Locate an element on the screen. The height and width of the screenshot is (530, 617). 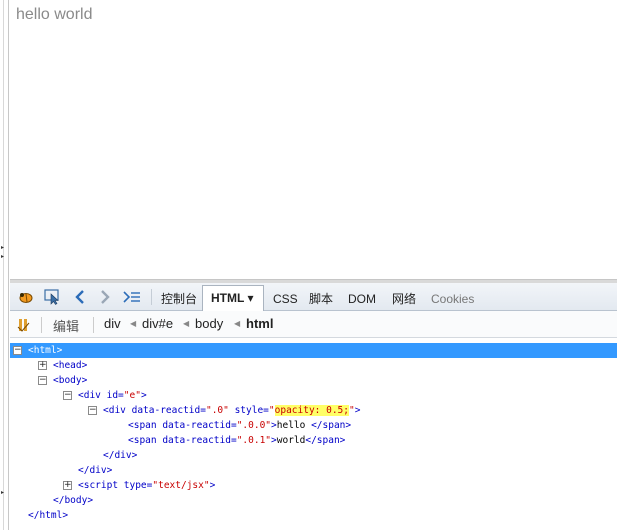
tab-console: 控制台 is located at coordinates (179, 299).